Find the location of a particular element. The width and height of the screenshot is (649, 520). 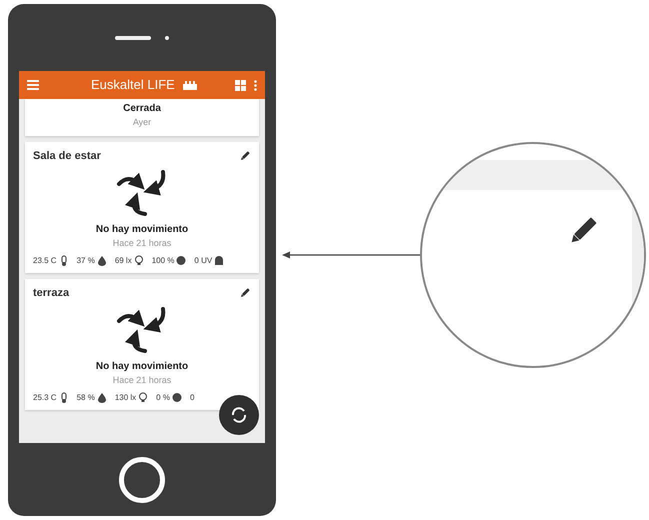

sensor-reading: 130 lx is located at coordinates (125, 398).